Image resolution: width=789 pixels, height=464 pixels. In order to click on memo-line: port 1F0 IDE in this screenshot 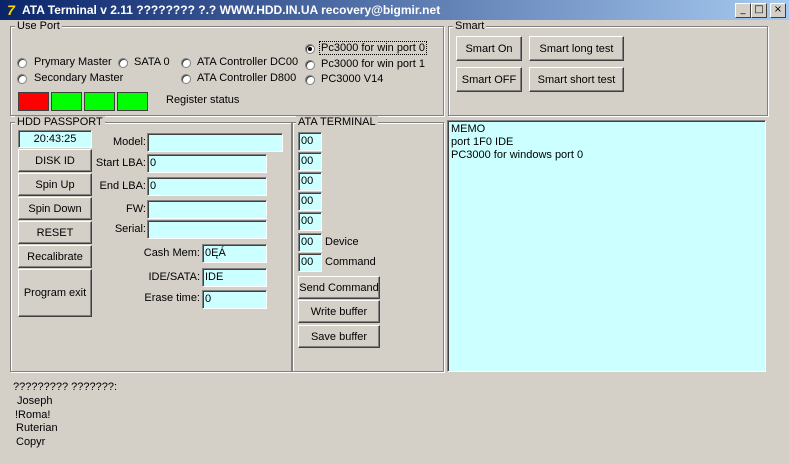, I will do `click(482, 142)`.